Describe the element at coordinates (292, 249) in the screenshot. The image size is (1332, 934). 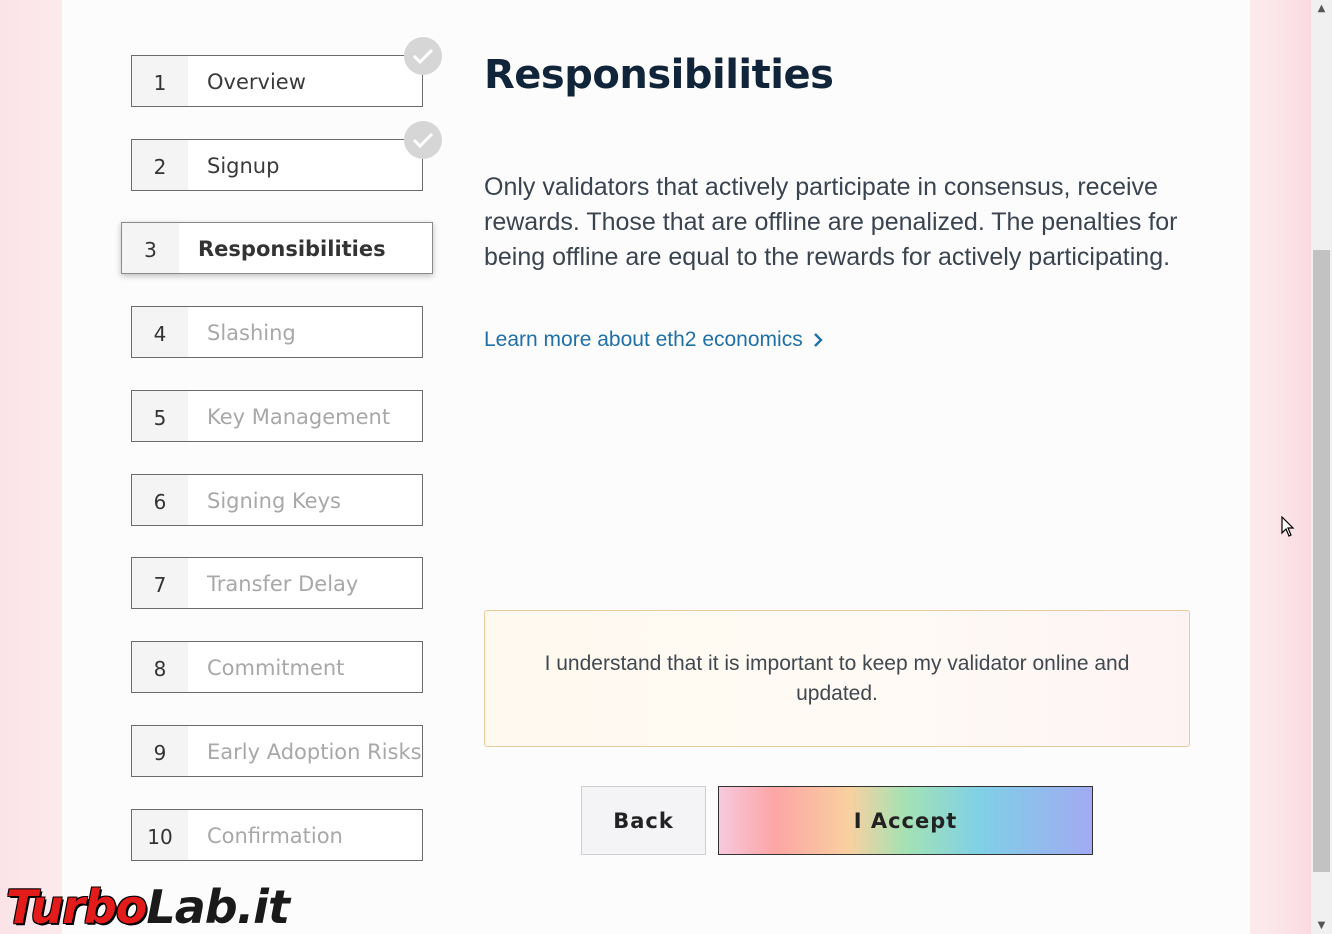
I see `step-label: Responsibilities` at that location.